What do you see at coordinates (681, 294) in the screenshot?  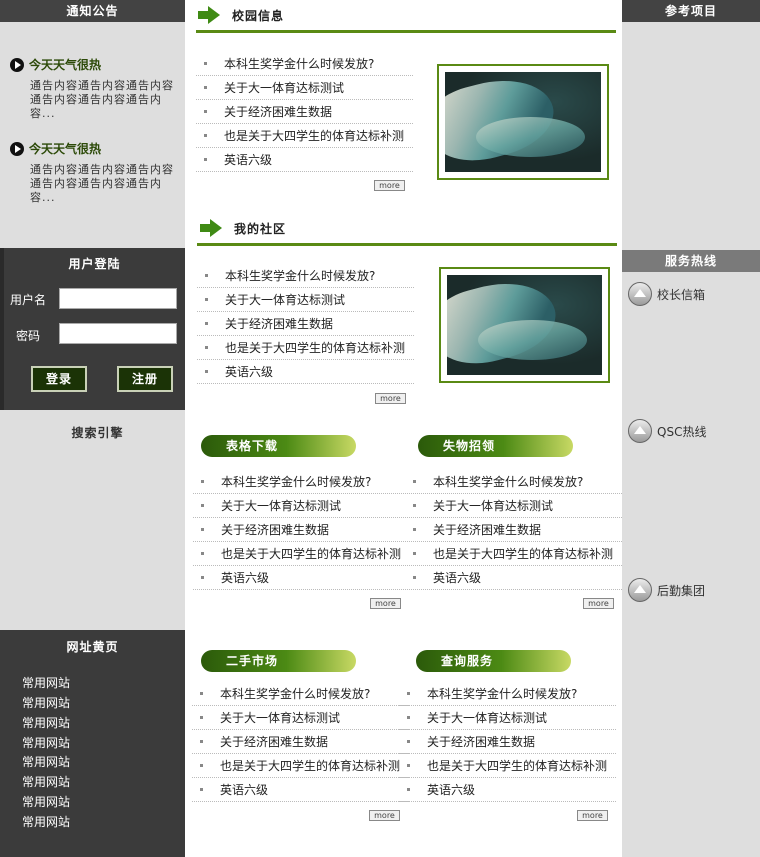 I see `service-label: 校长信箱` at bounding box center [681, 294].